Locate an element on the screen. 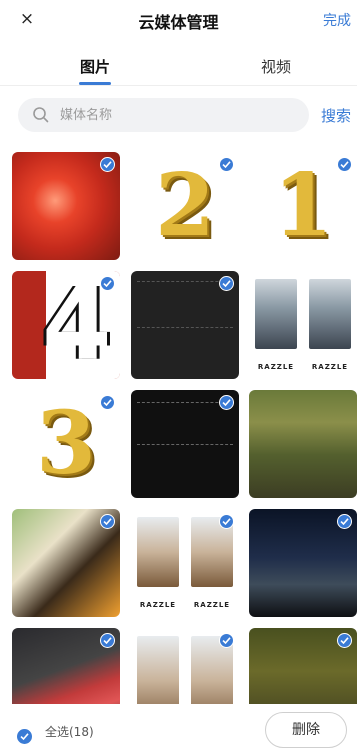  media-tile: 2 is located at coordinates (185, 206).